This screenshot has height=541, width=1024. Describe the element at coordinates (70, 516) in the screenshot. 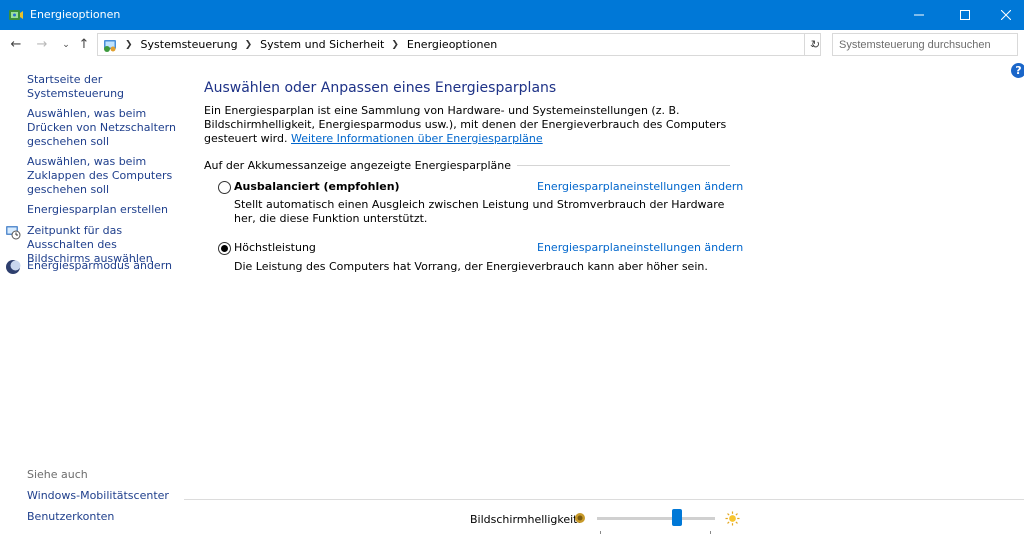

I see `see-also-user-accounts: Benutzerkonten` at that location.